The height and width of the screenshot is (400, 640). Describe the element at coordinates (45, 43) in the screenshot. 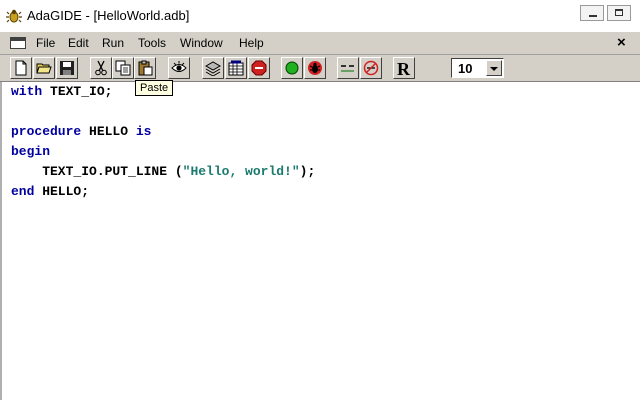

I see `menu-file: File` at that location.